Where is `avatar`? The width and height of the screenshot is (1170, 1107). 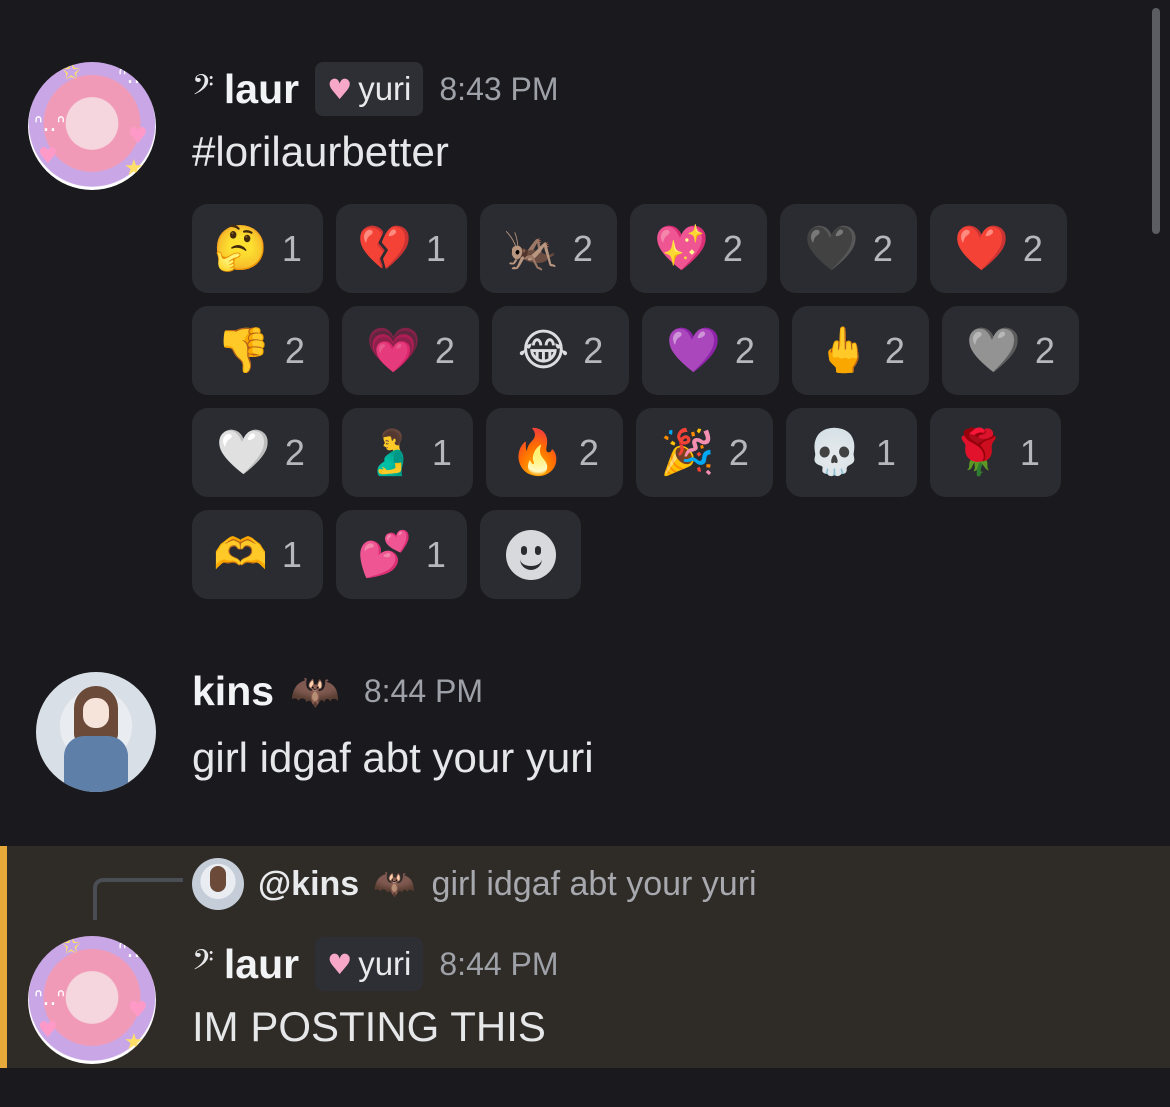
avatar is located at coordinates (96, 732).